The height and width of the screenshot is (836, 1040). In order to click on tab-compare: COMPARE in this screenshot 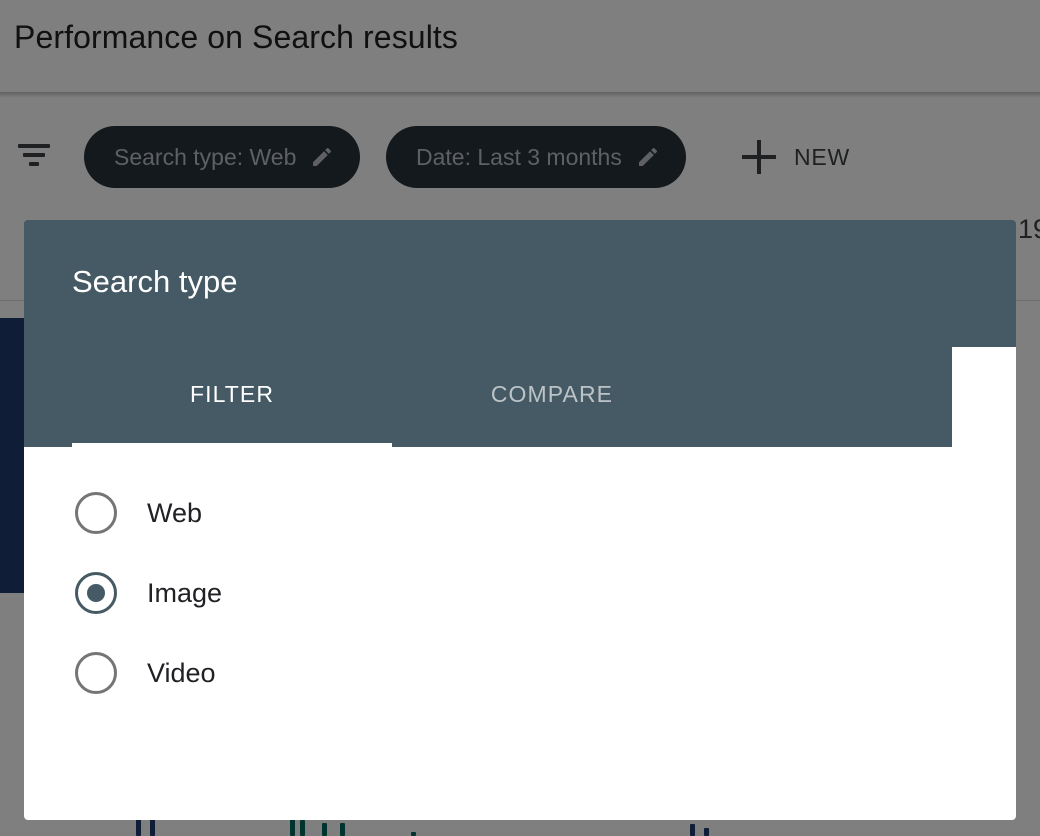, I will do `click(552, 411)`.